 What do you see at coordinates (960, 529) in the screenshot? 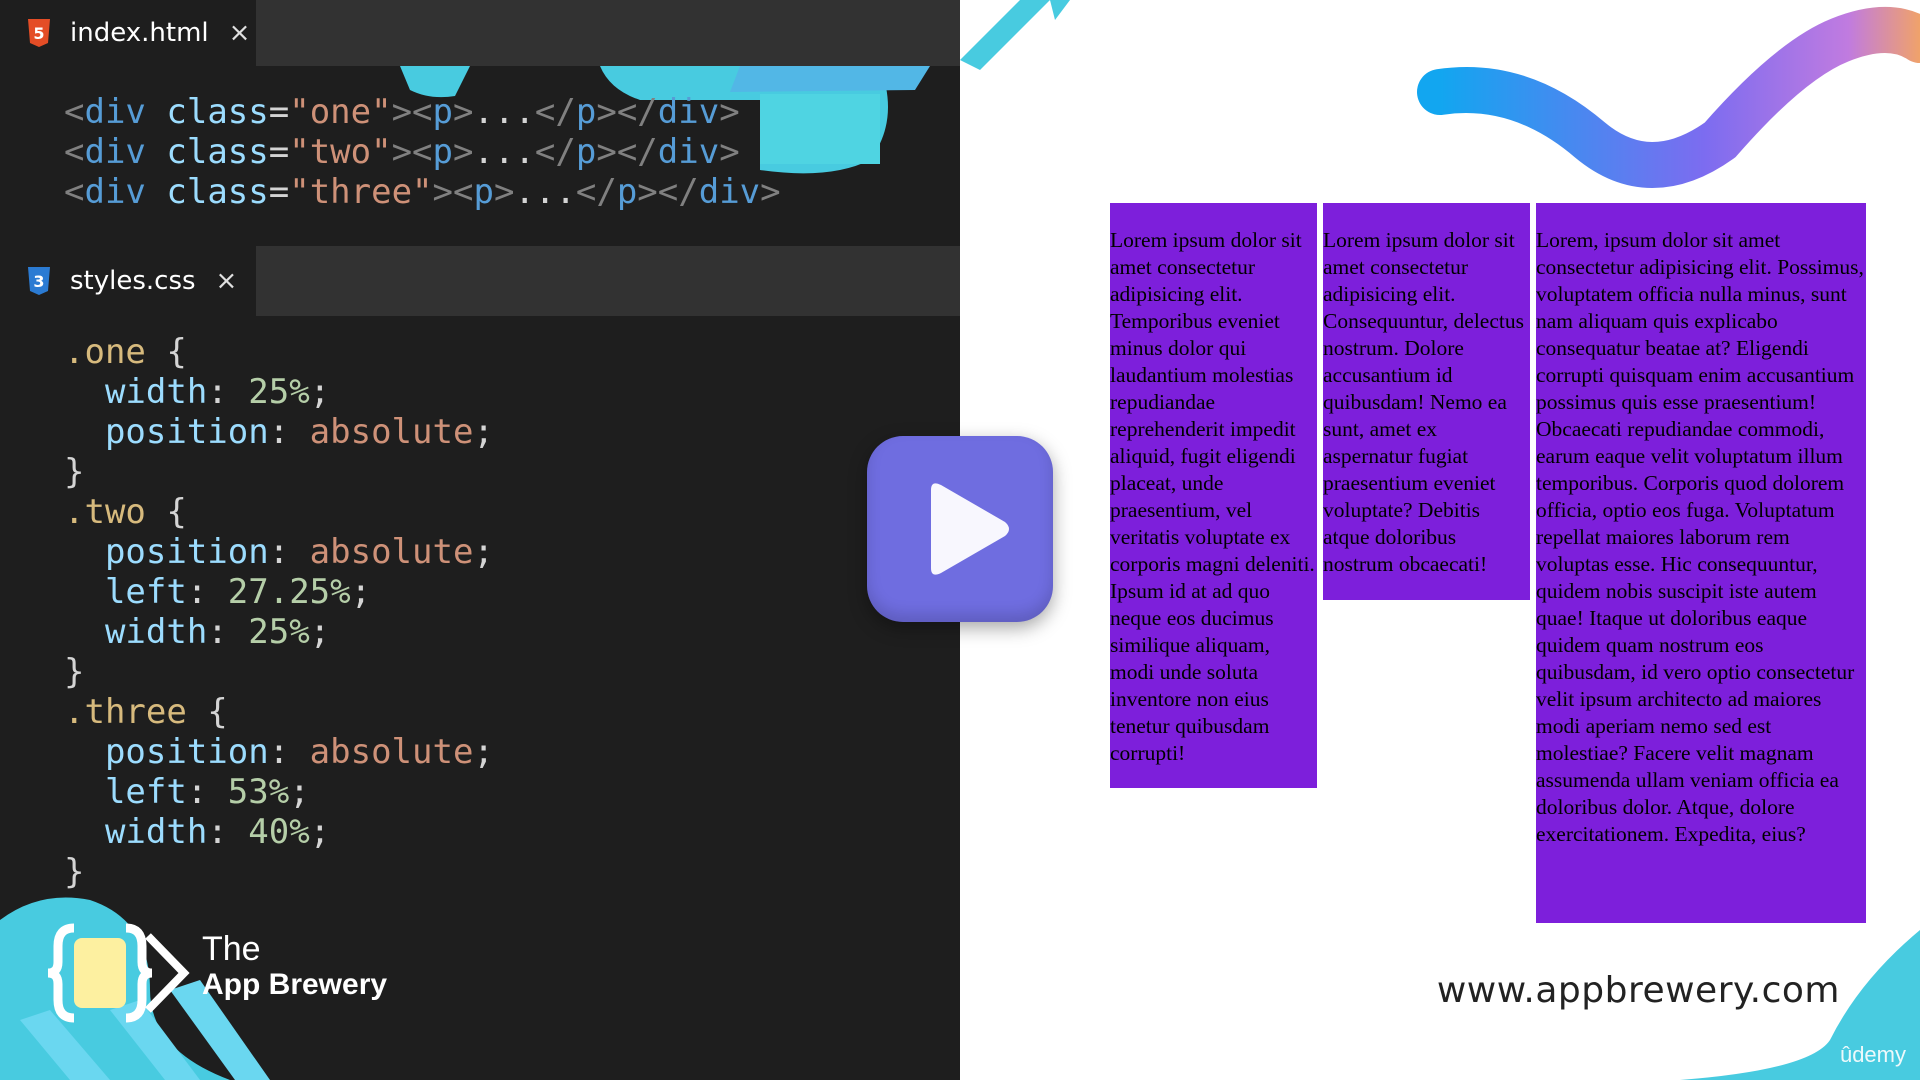
I see `play-button` at bounding box center [960, 529].